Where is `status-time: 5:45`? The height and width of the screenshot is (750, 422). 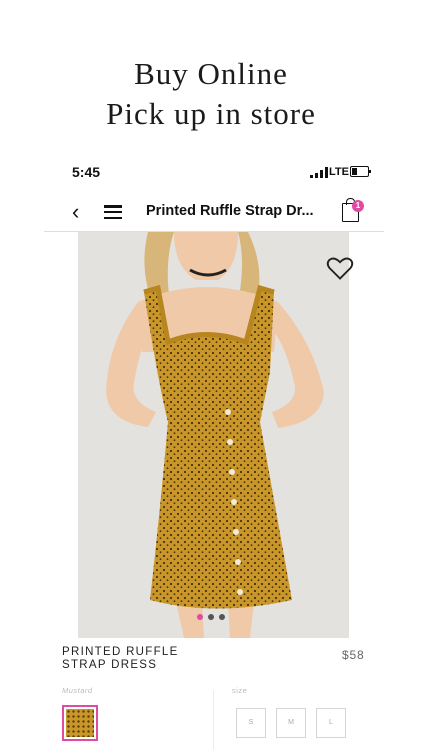 status-time: 5:45 is located at coordinates (86, 172).